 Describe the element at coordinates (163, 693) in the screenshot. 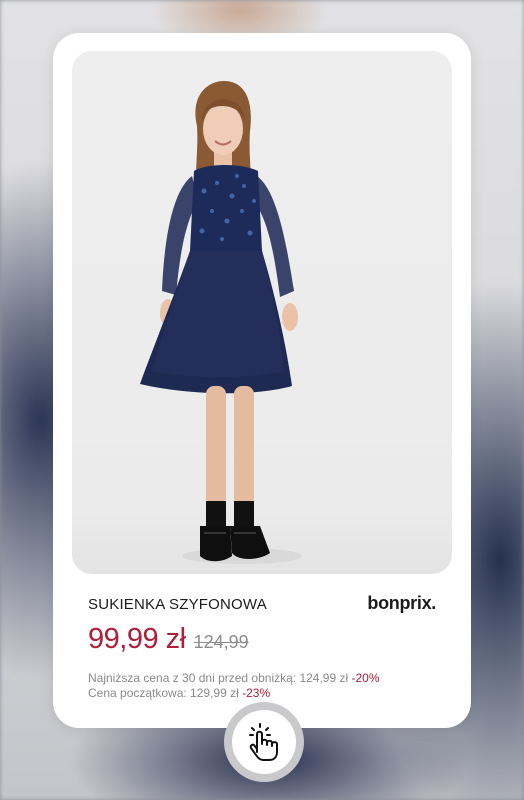

I see `initial-price-text: Cena początkowa: 129,99 zł` at that location.